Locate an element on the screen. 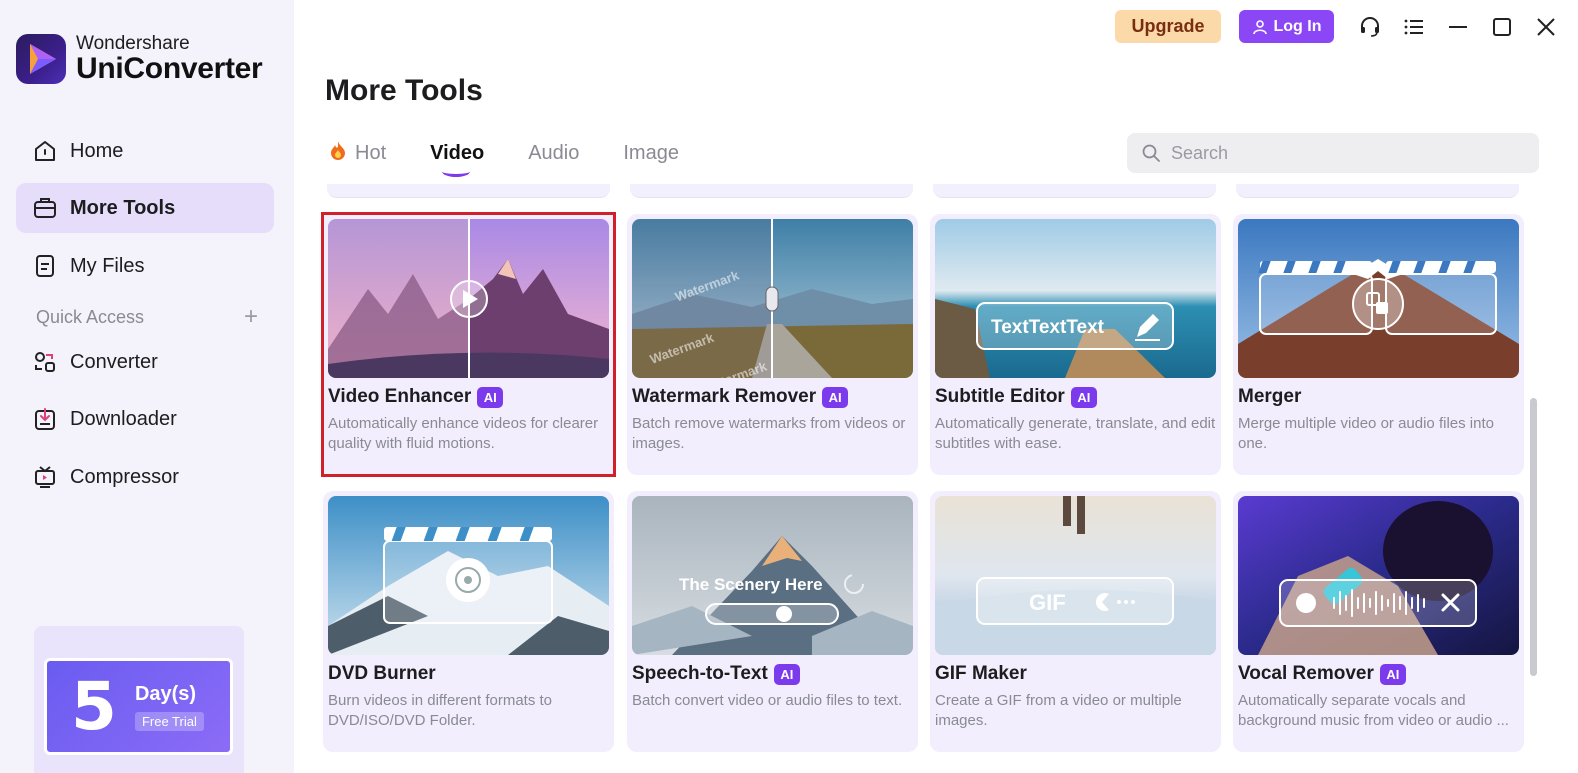  card-title: Subtitle Editor is located at coordinates (1000, 396).